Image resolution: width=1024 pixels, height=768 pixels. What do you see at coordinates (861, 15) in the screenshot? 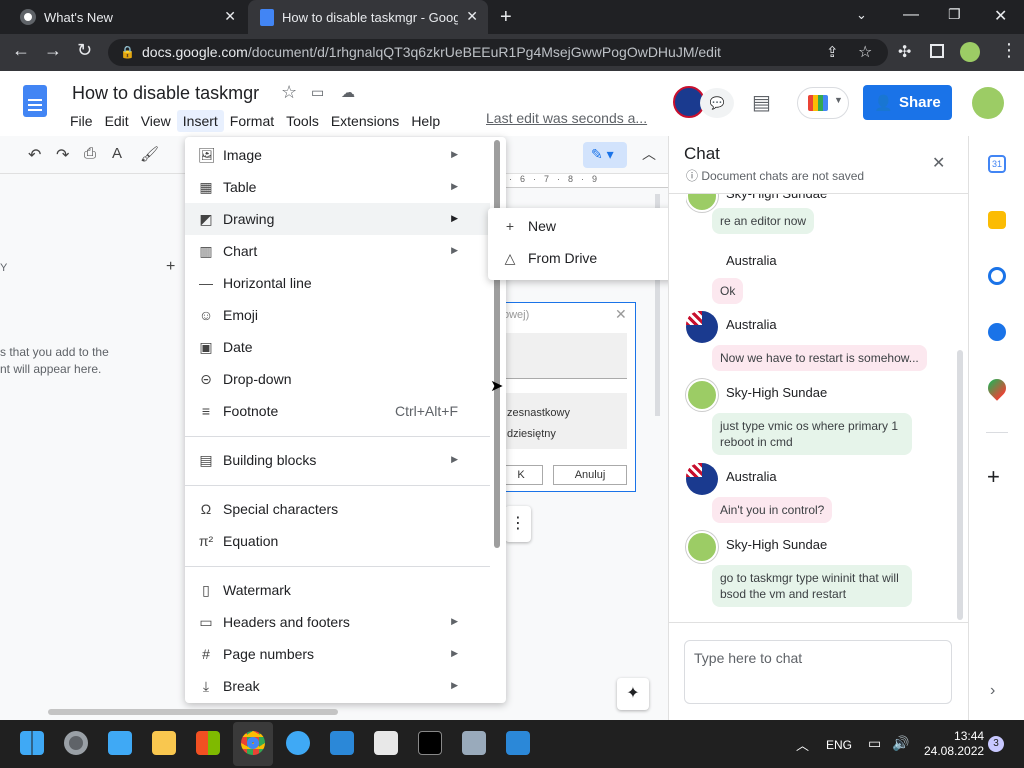
I see `tab-search-icon: ⌄` at bounding box center [861, 15].